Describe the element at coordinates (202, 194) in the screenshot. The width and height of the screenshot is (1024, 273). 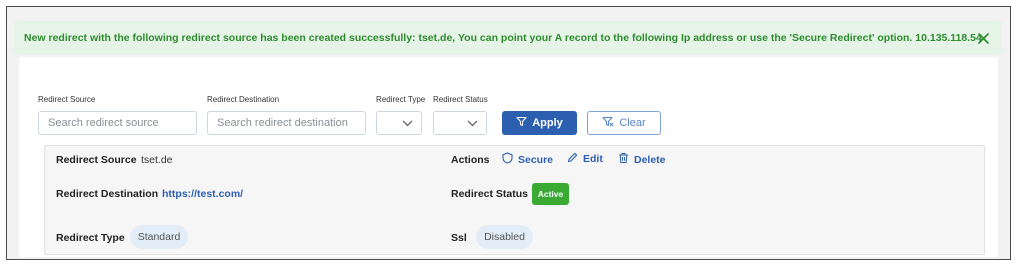
I see `redirect-destination-link: https://test.com/` at that location.